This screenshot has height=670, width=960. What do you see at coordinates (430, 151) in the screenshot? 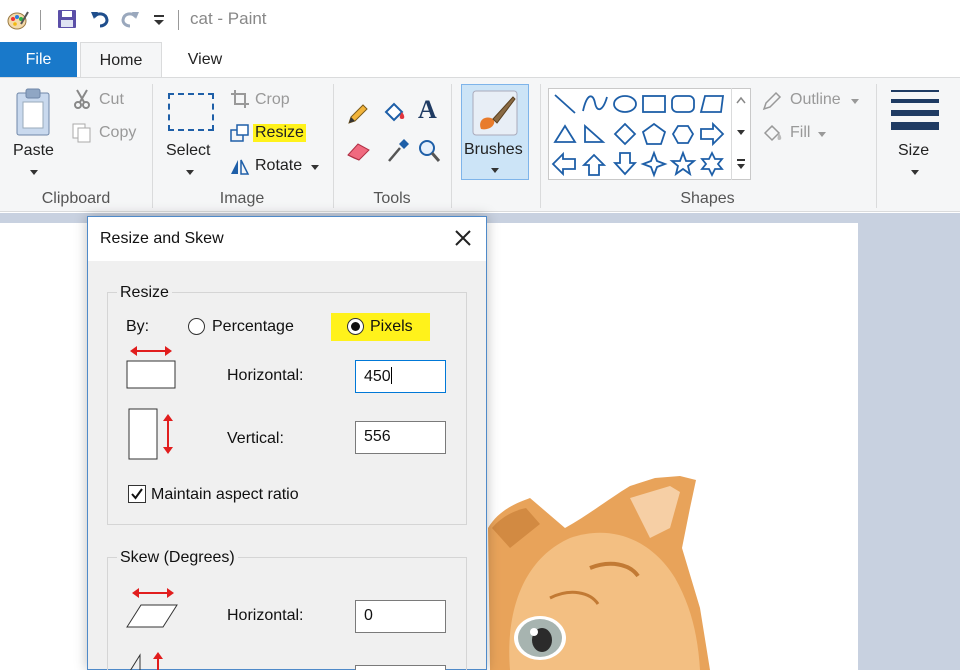
I see `magnifier-icon` at bounding box center [430, 151].